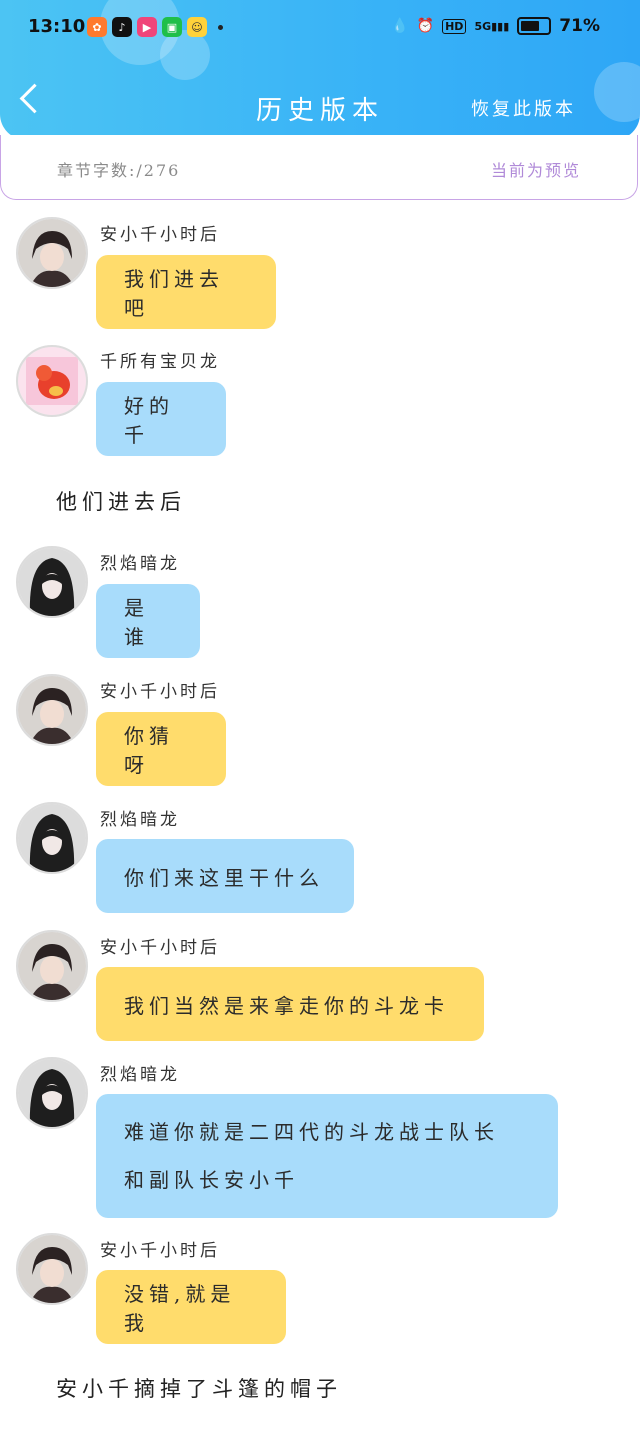  I want to click on message-bubble: 没错,就是我, so click(191, 1307).